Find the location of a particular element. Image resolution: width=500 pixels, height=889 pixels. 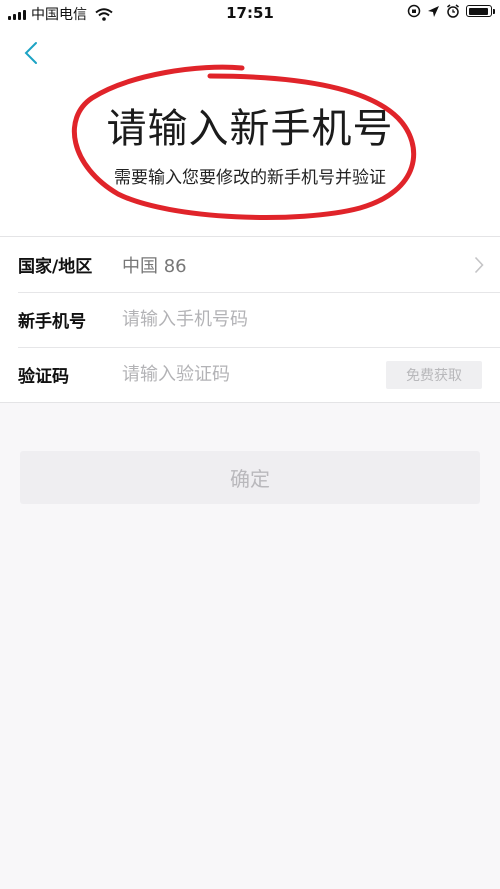

get-code-button: 免费获取 is located at coordinates (434, 374).